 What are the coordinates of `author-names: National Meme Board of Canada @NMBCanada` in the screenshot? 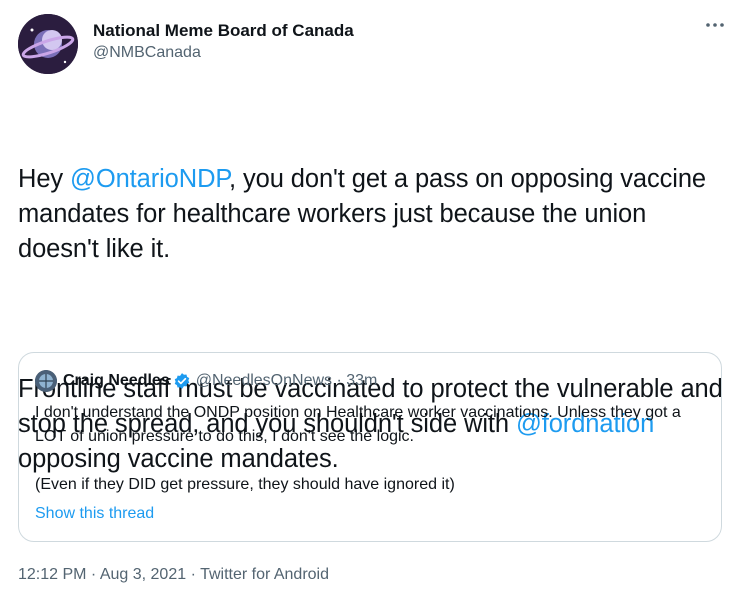 It's located at (223, 42).